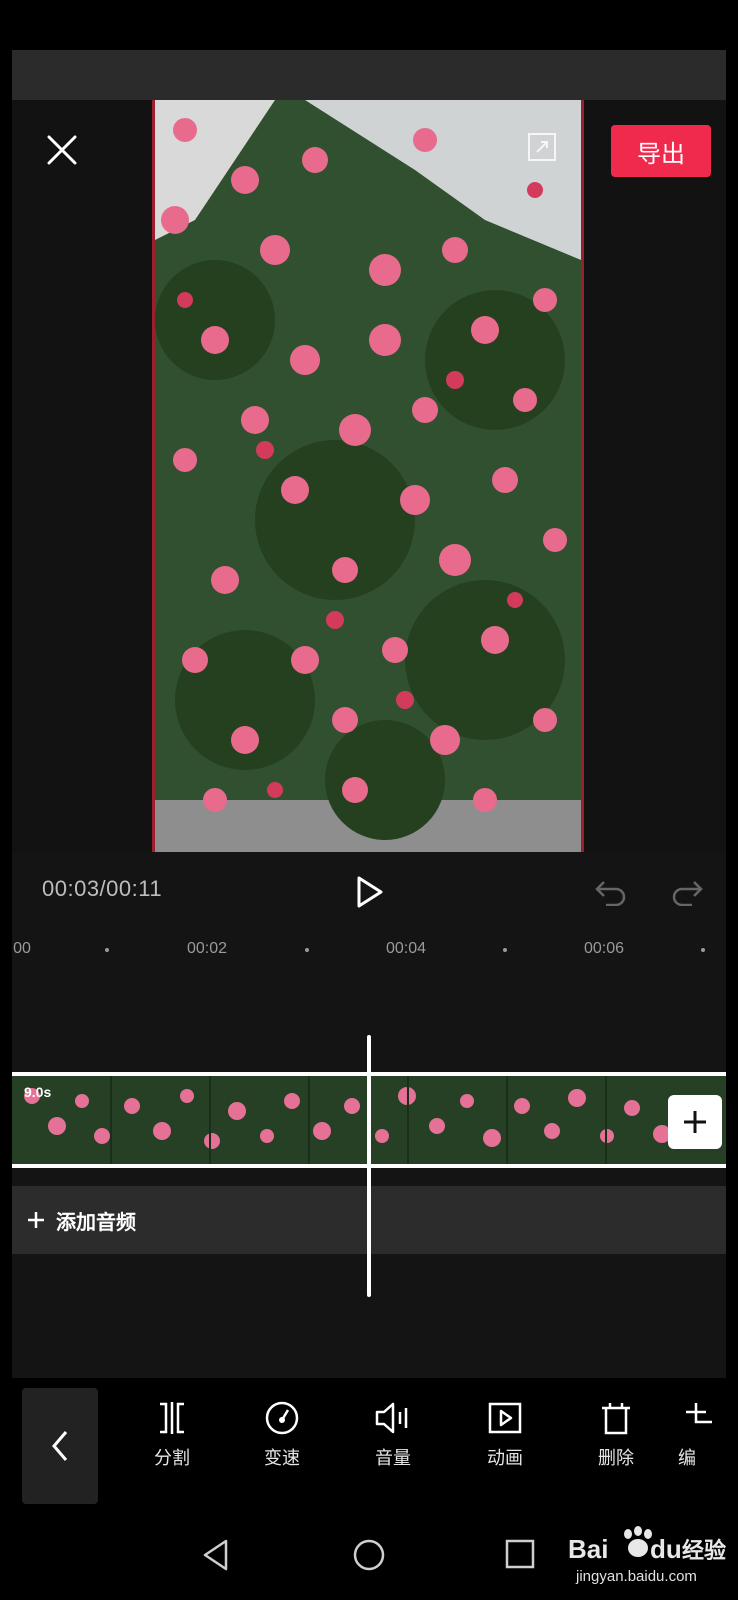  Describe the element at coordinates (216, 1557) in the screenshot. I see `nav-back-icon` at that location.